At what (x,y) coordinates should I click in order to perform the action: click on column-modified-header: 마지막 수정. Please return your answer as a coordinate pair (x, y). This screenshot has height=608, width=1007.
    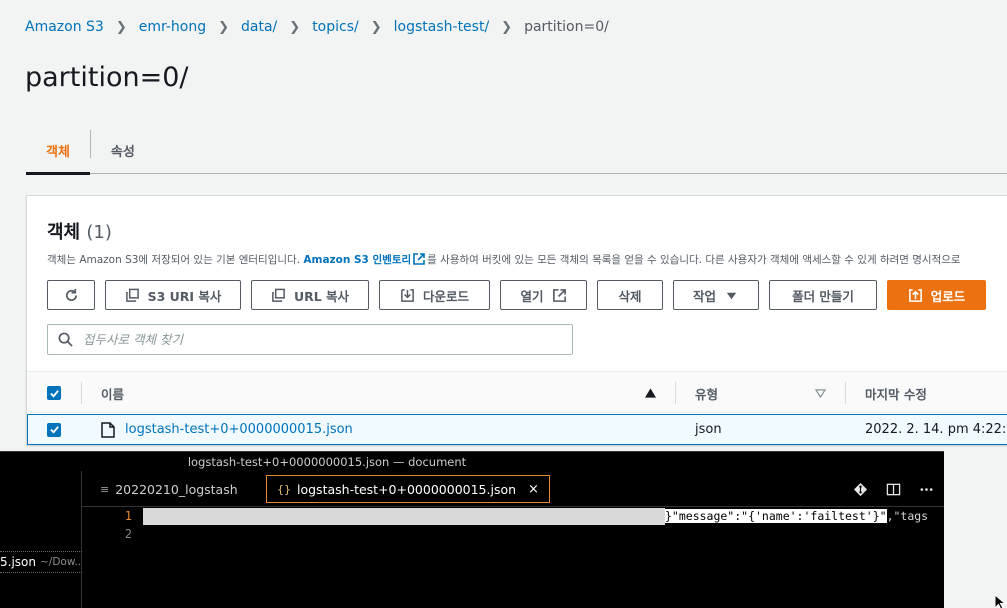
    Looking at the image, I should click on (896, 393).